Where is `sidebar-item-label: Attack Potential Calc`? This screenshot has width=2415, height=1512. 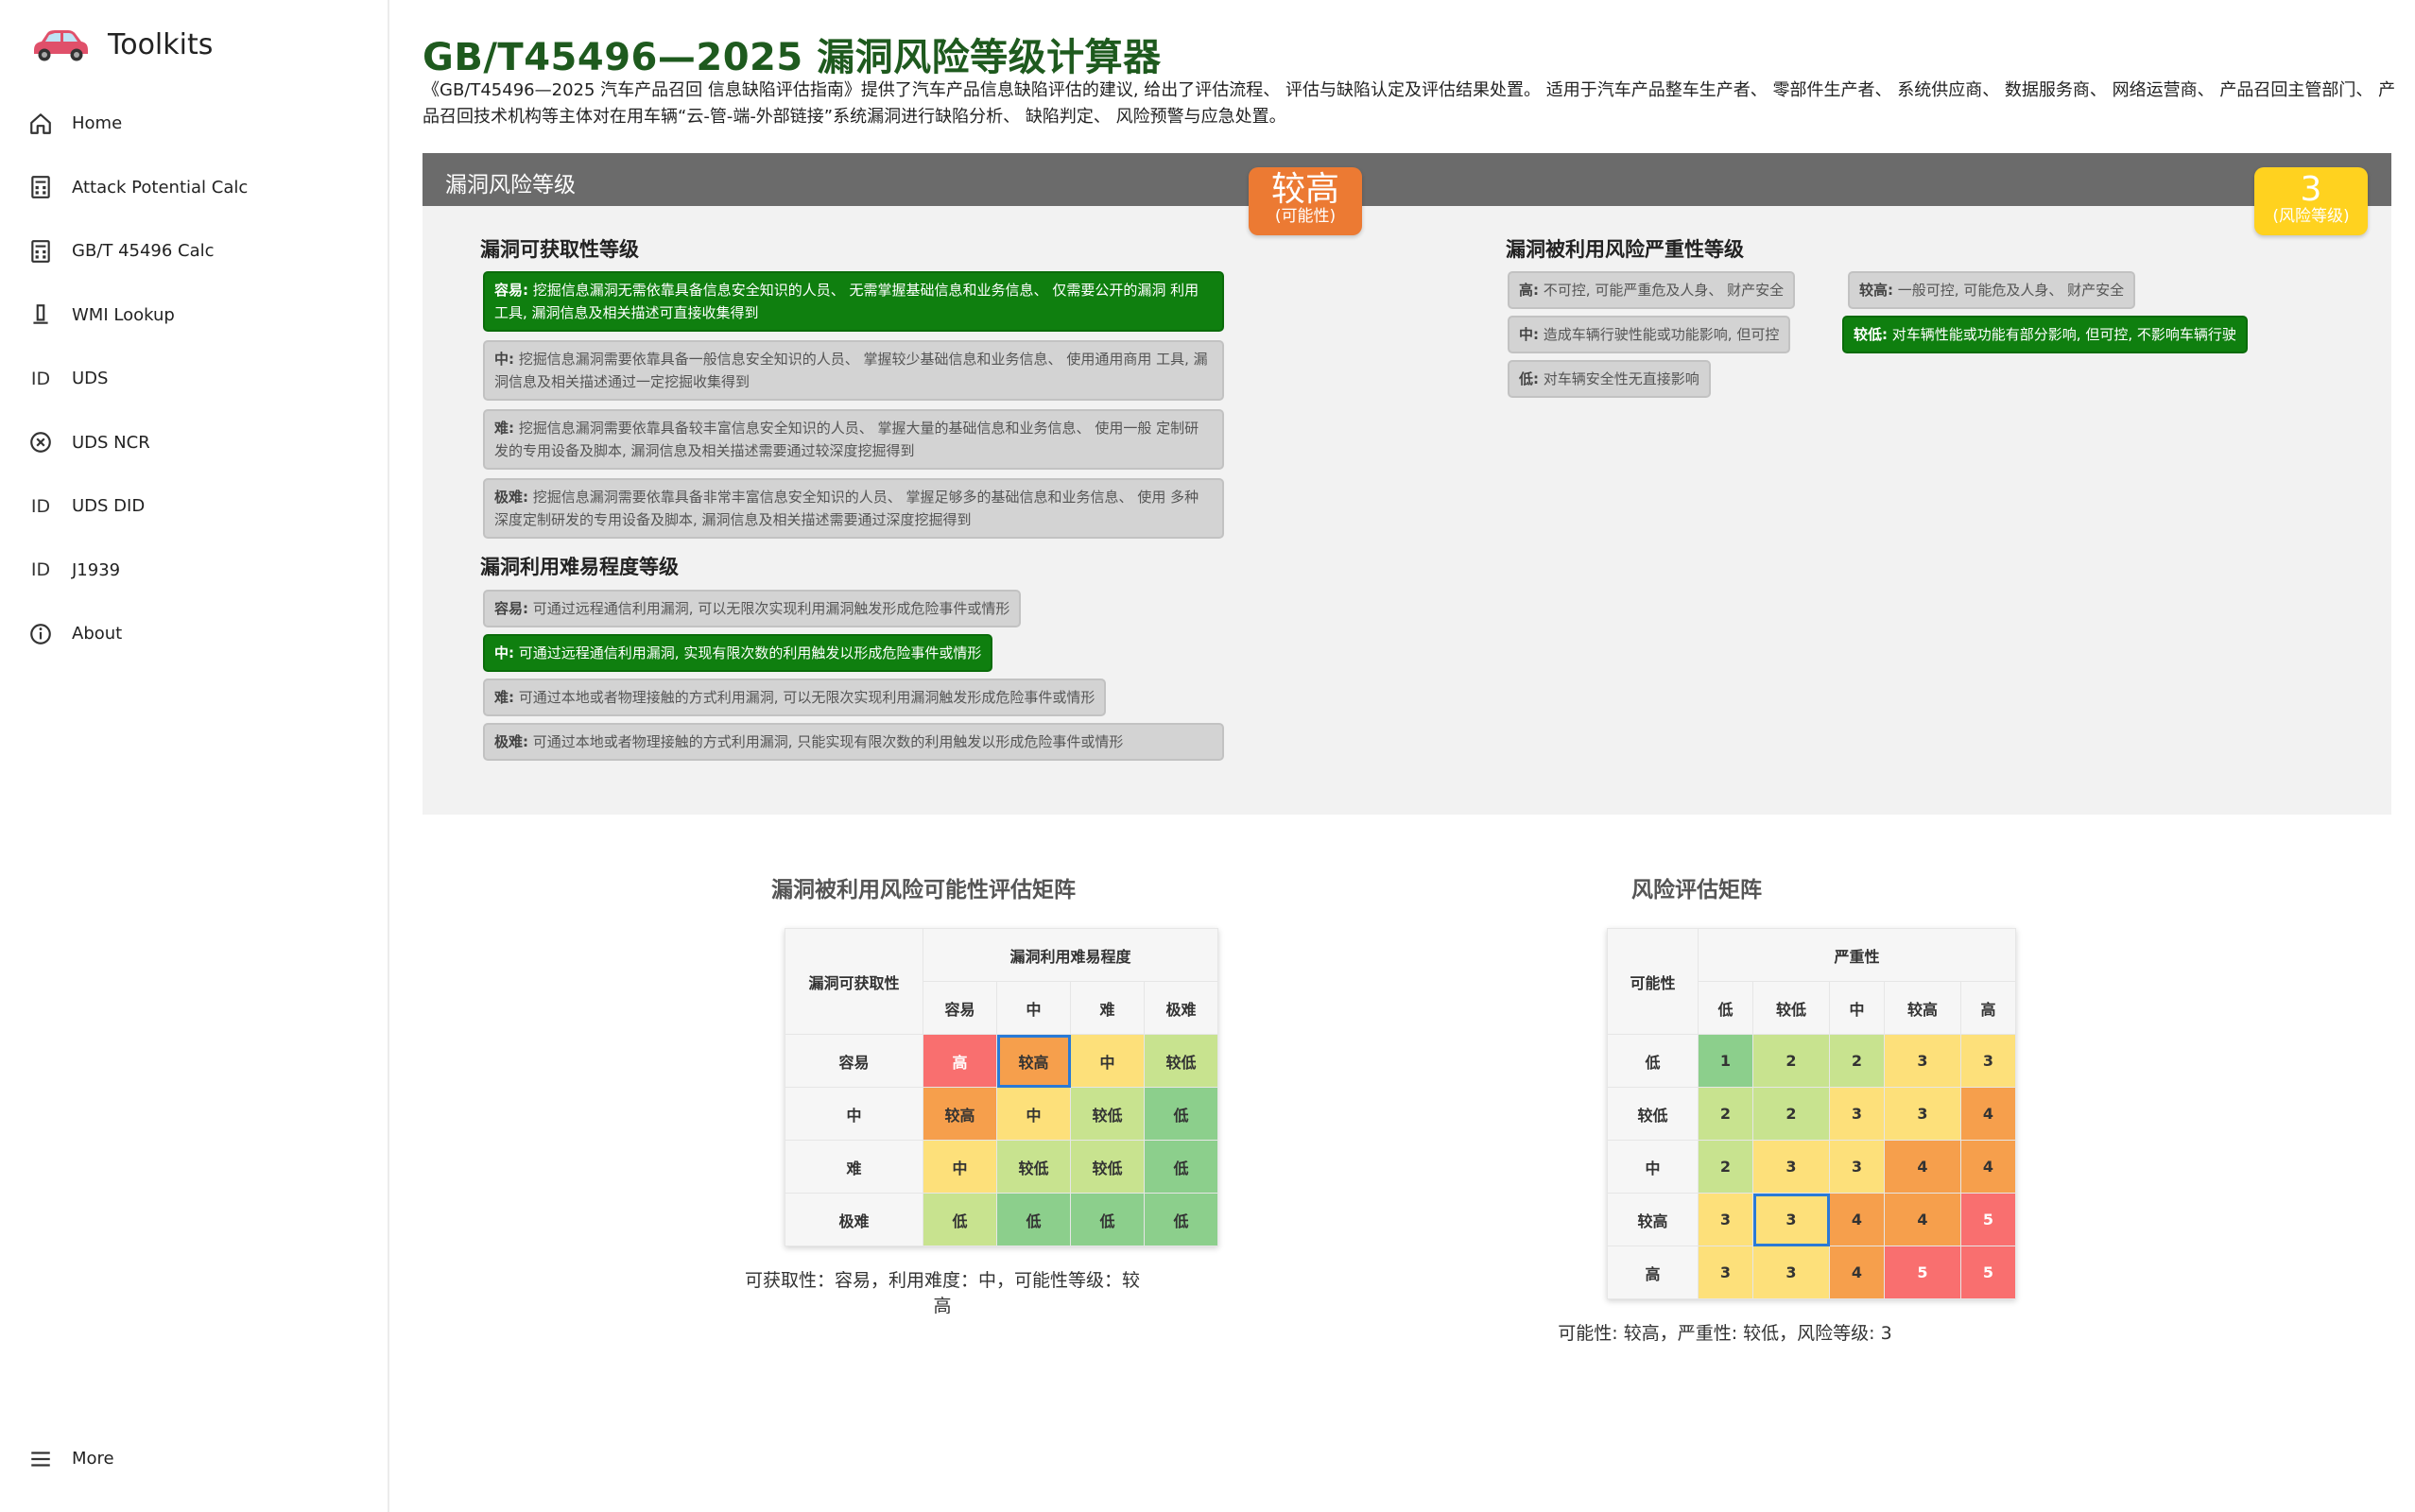 sidebar-item-label: Attack Potential Calc is located at coordinates (160, 187).